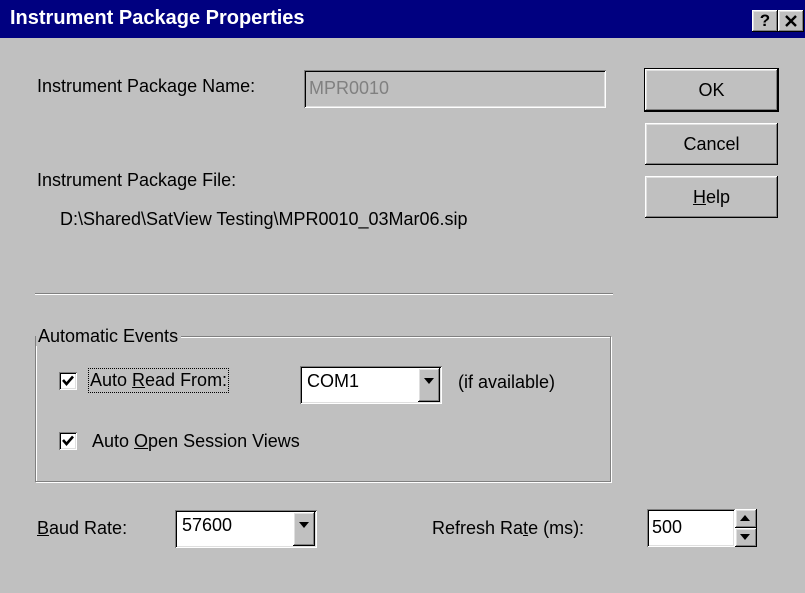  Describe the element at coordinates (109, 336) in the screenshot. I see `automatic-events-legend: Automatic Events` at that location.